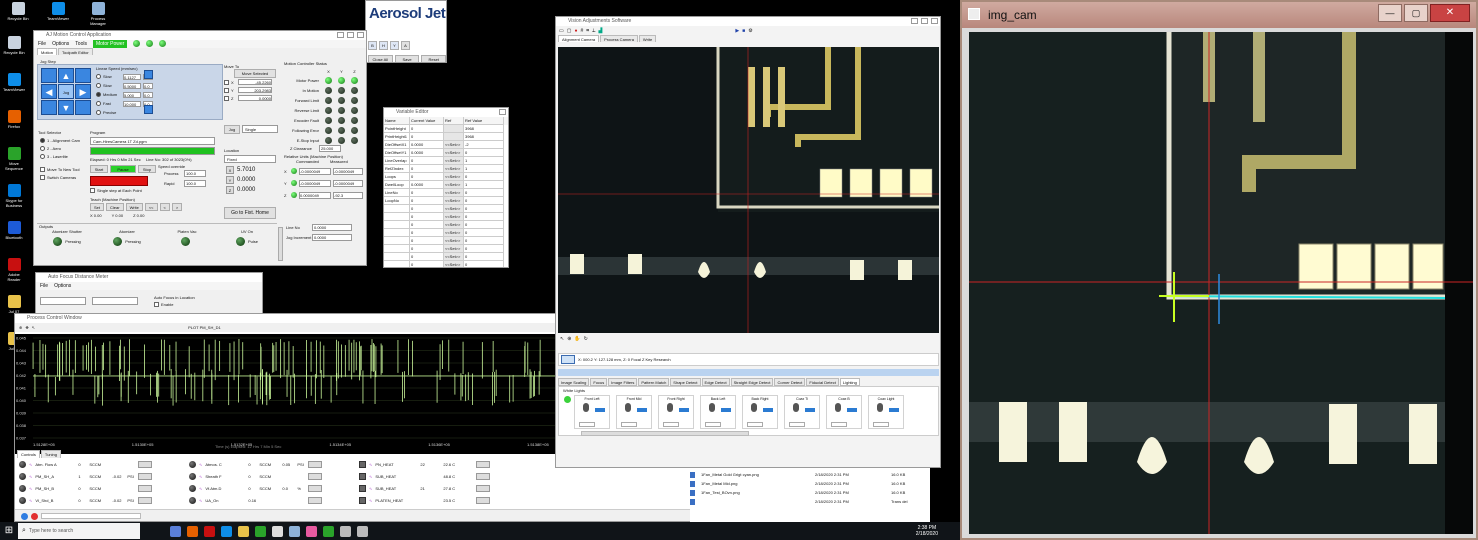  I want to click on jog-scrollbar, so click(280, 244).